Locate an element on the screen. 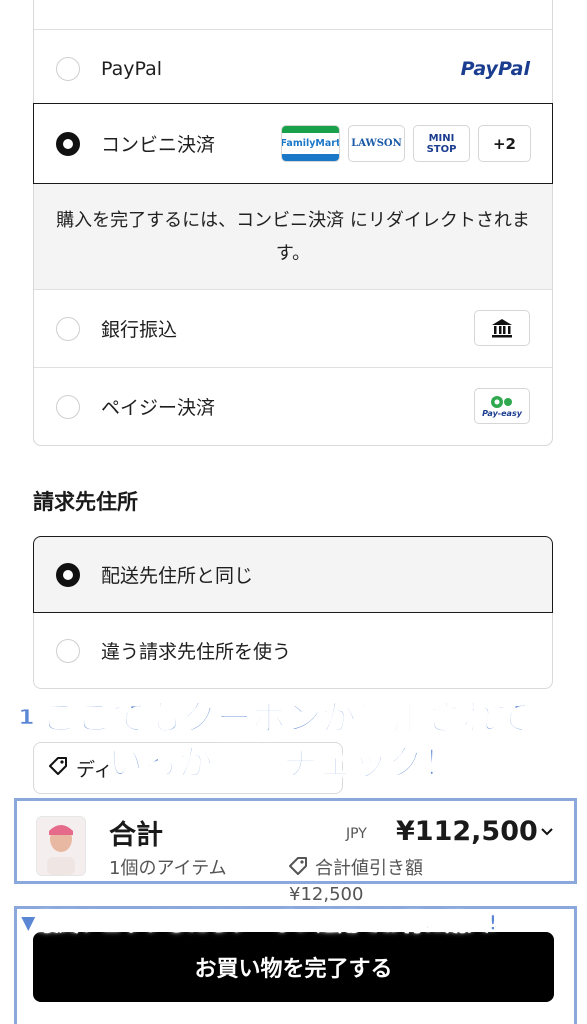 The width and height of the screenshot is (587, 1024). konbini-redirect-note: 購入を完了するには、コンビニ決済 にリダイレクトされます。 is located at coordinates (293, 237).